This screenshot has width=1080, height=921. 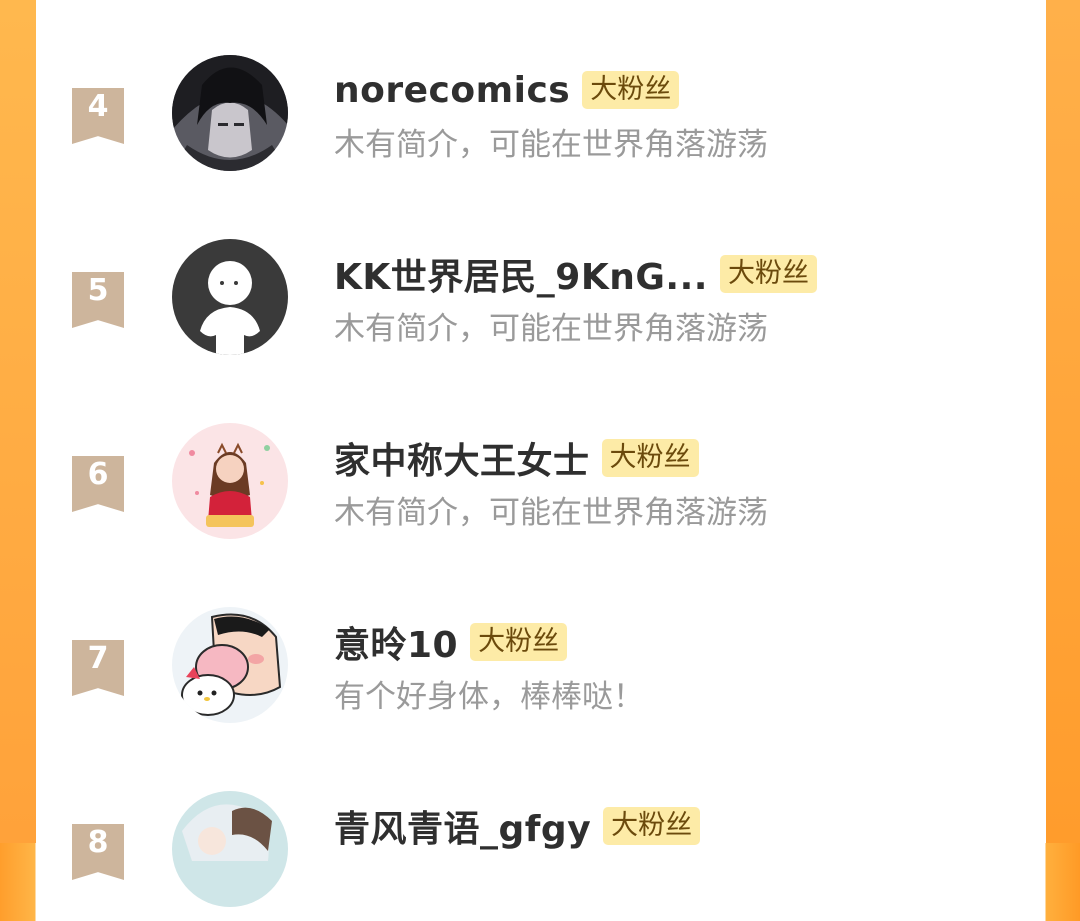 I want to click on anime-boy-avatar-icon, so click(x=230, y=113).